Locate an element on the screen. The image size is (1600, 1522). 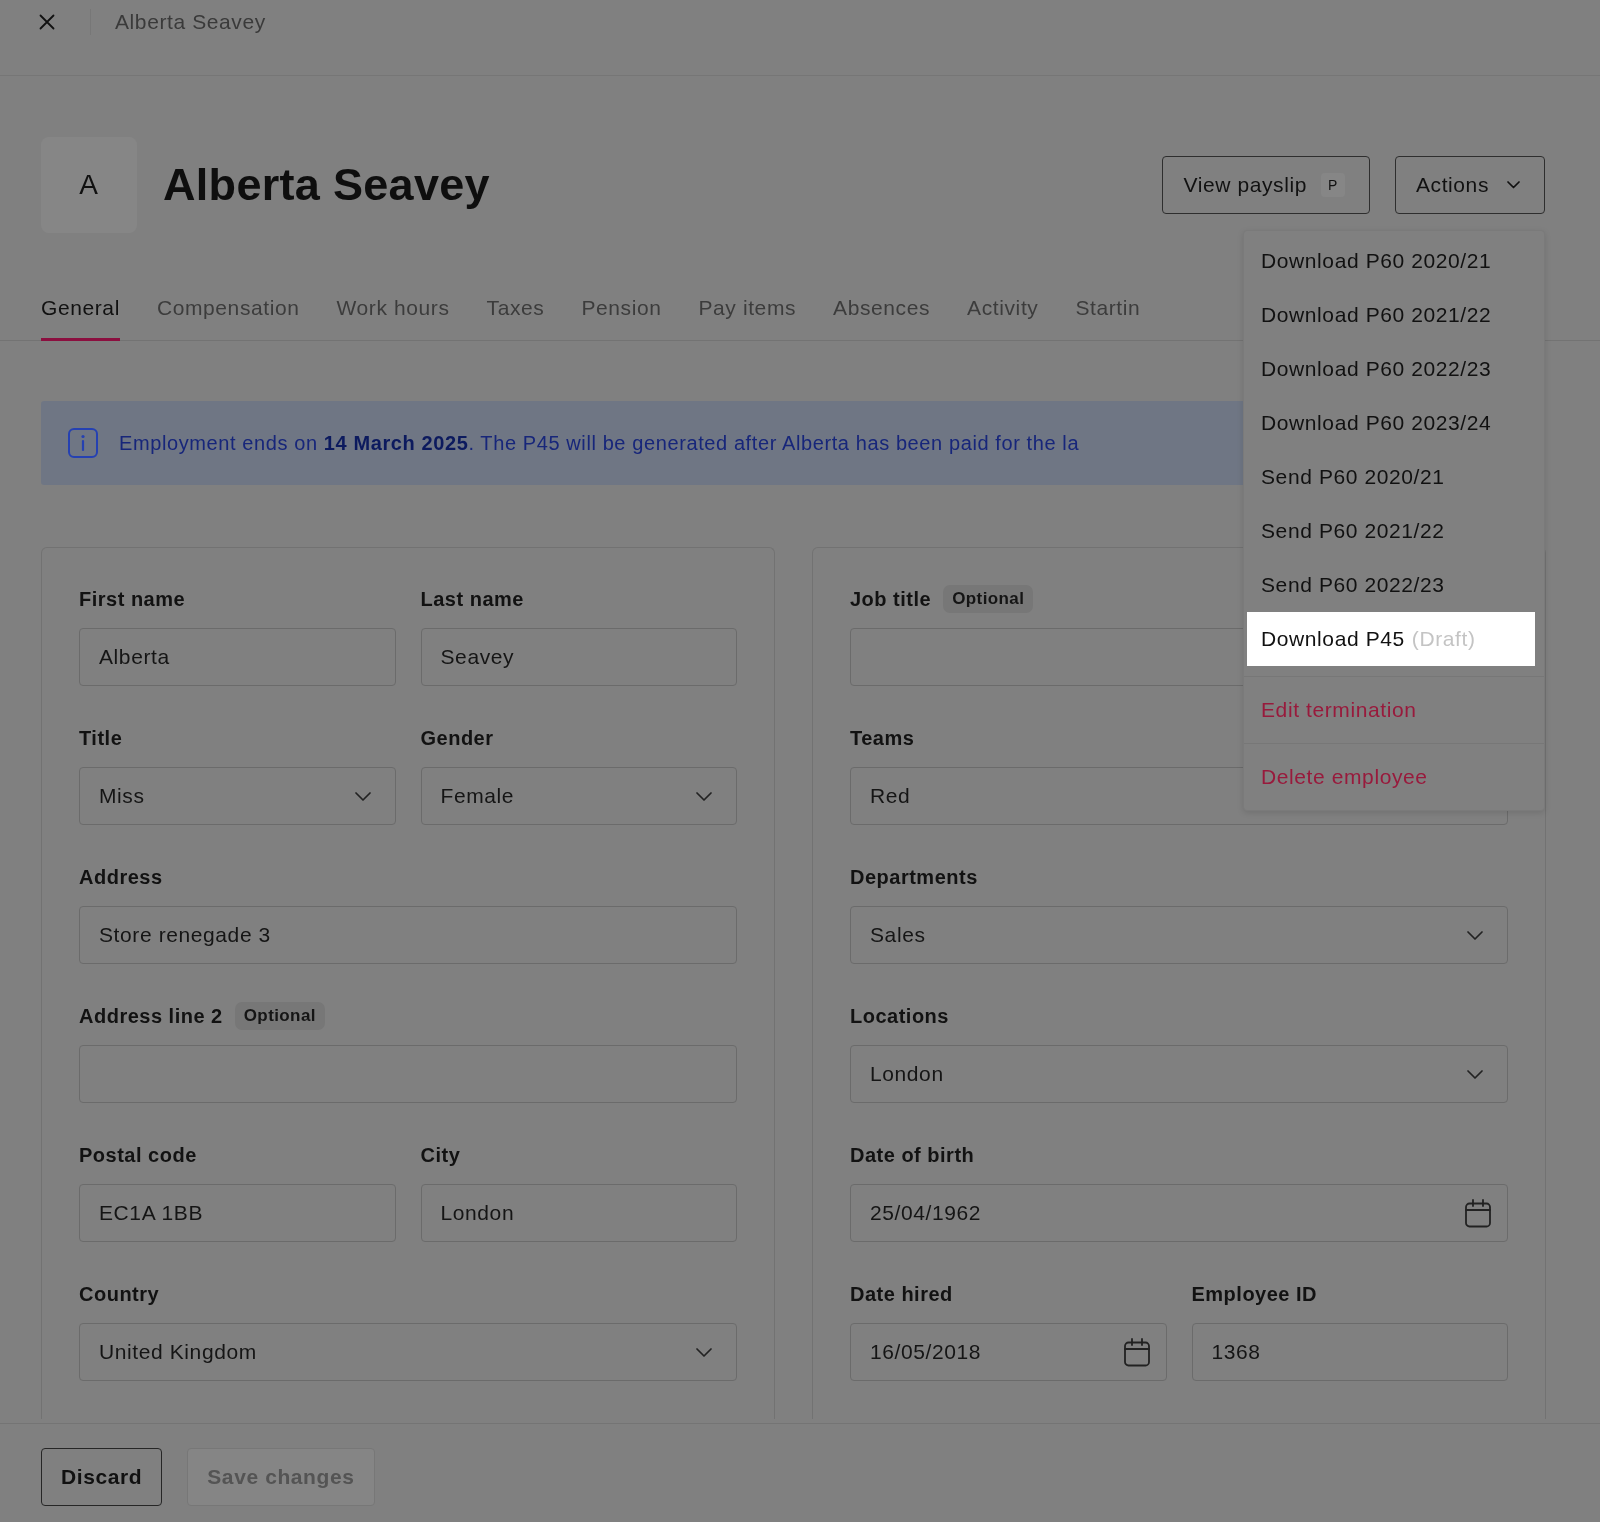
menu-item: Send P60 2022/23 is located at coordinates (1391, 585).